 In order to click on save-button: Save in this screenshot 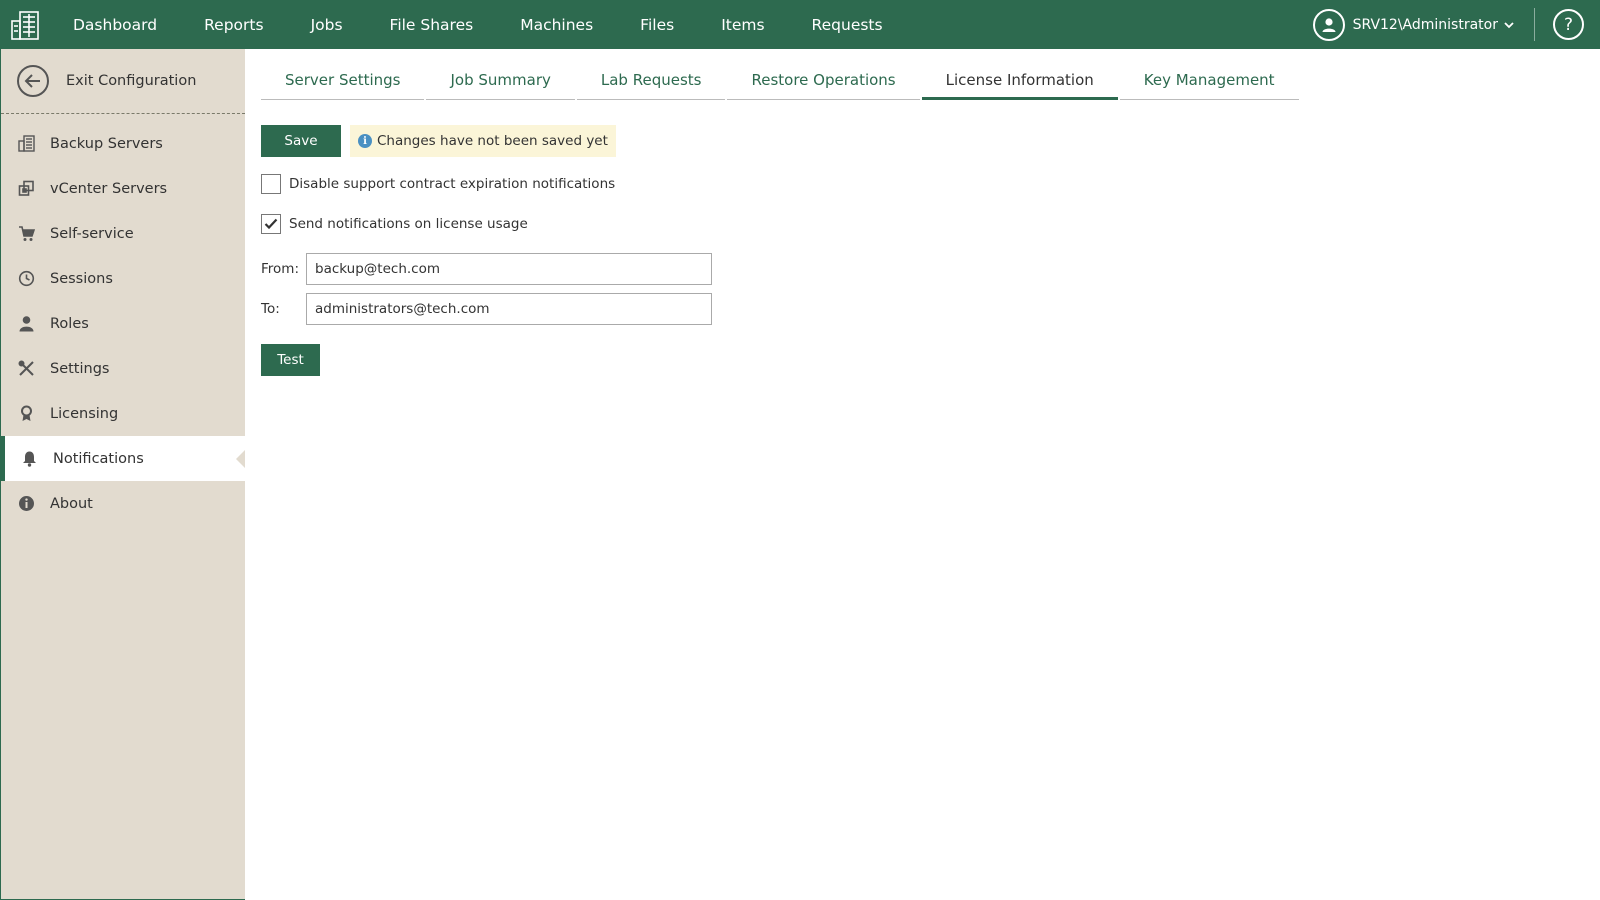, I will do `click(301, 141)`.